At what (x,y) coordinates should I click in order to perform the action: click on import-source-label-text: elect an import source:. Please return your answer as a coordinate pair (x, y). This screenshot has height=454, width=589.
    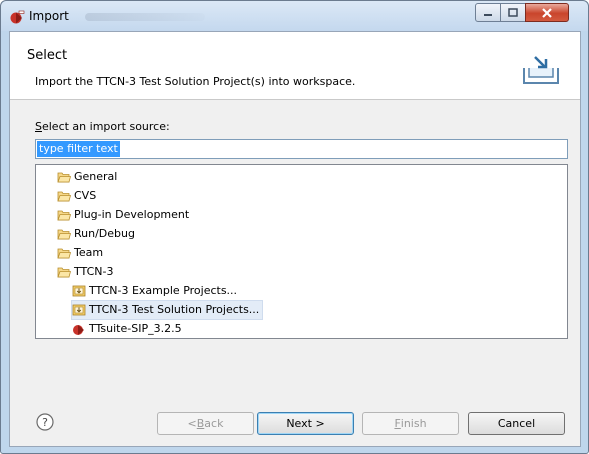
    Looking at the image, I should click on (105, 126).